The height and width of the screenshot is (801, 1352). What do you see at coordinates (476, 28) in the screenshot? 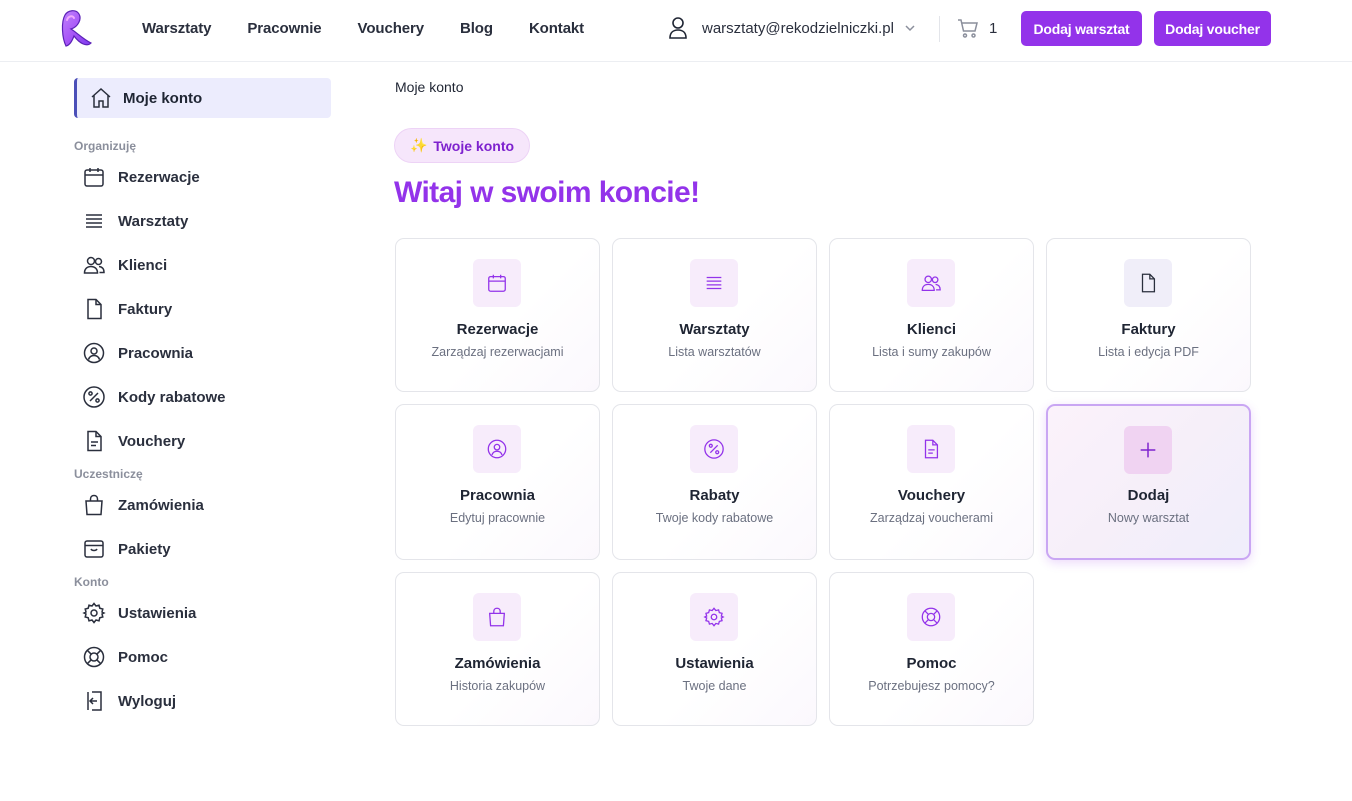
I see `nav-link-blog: Blog` at bounding box center [476, 28].